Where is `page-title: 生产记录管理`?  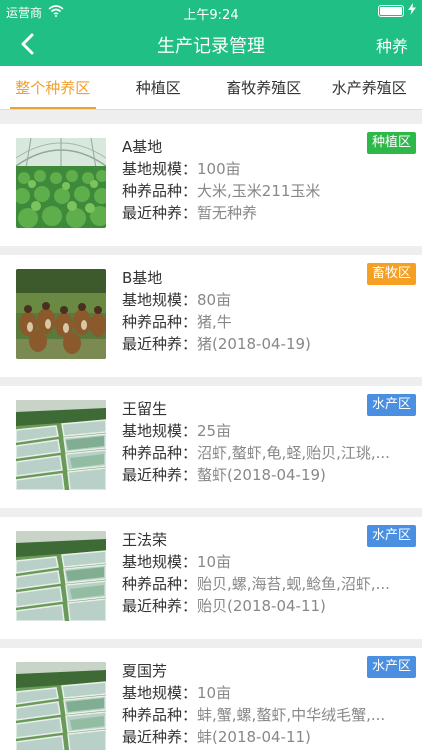 page-title: 生产记录管理 is located at coordinates (211, 46).